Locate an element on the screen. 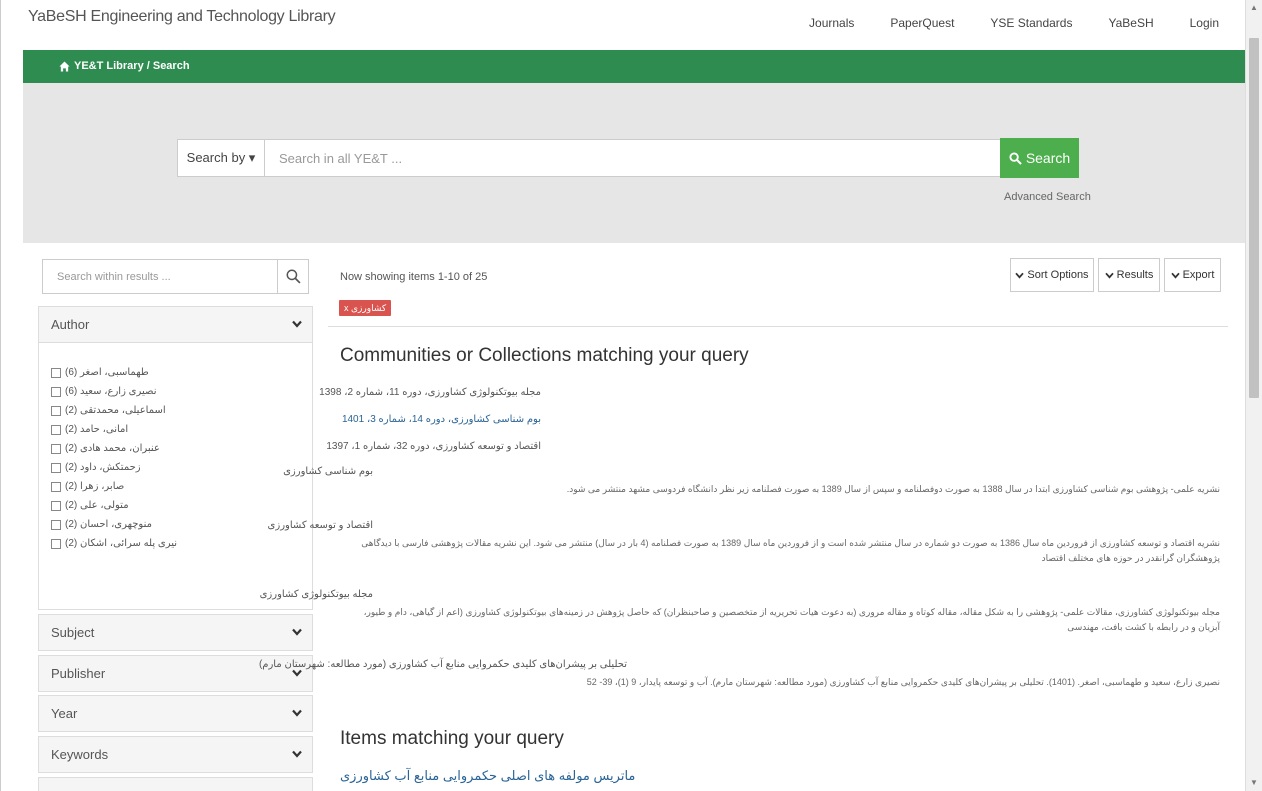 Image resolution: width=1262 pixels, height=791 pixels. author-item: صابر، زهرا (2) is located at coordinates (87, 486).